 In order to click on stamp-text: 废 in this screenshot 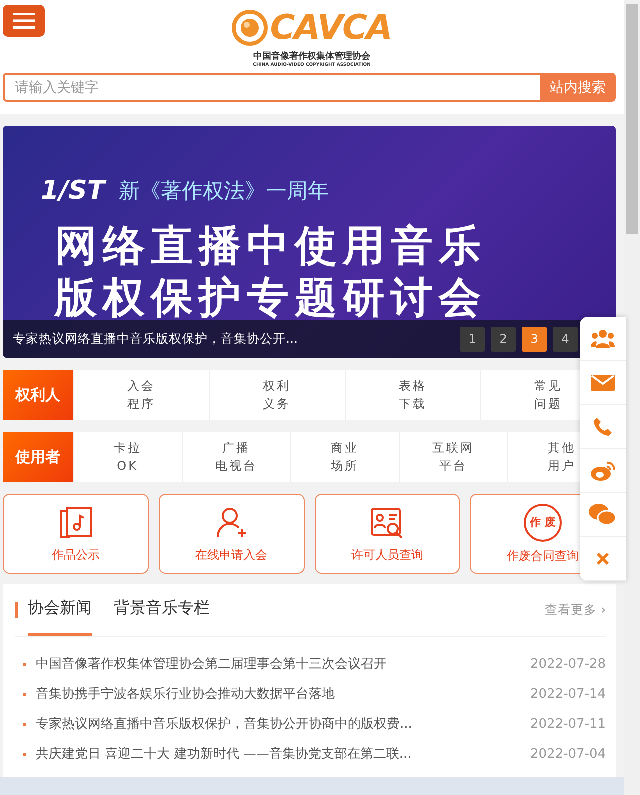, I will do `click(550, 522)`.